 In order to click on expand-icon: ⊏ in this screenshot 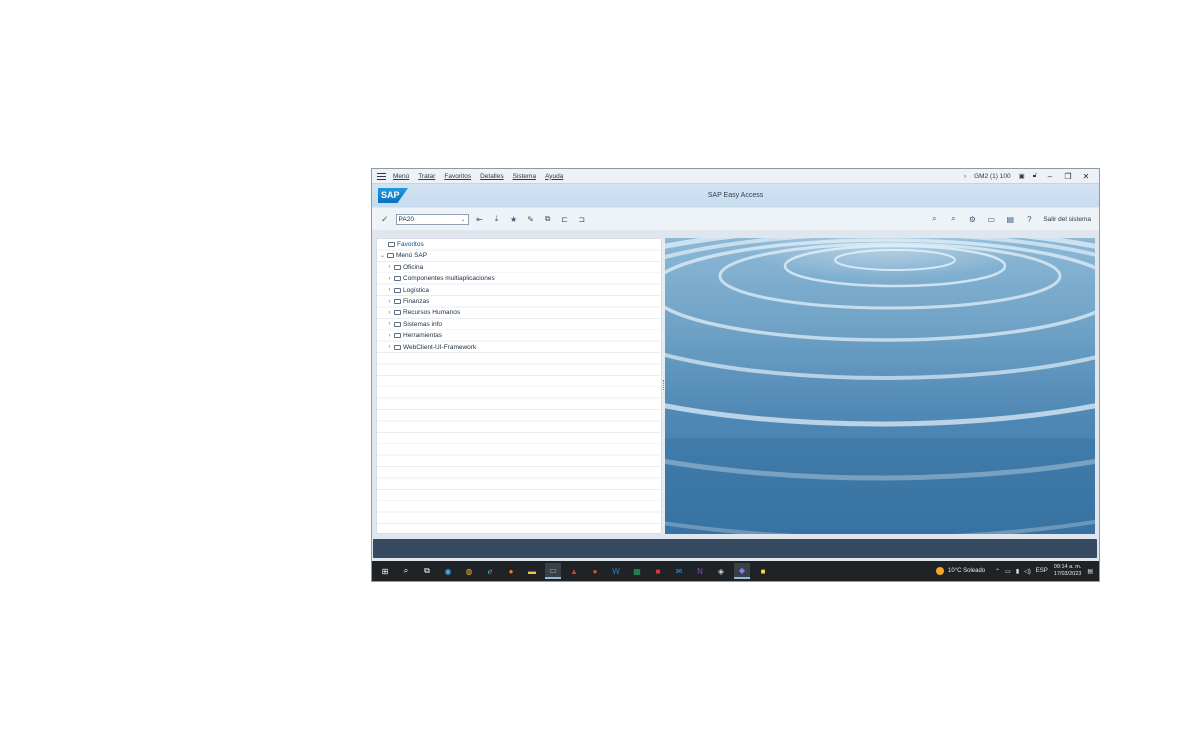, I will do `click(565, 219)`.